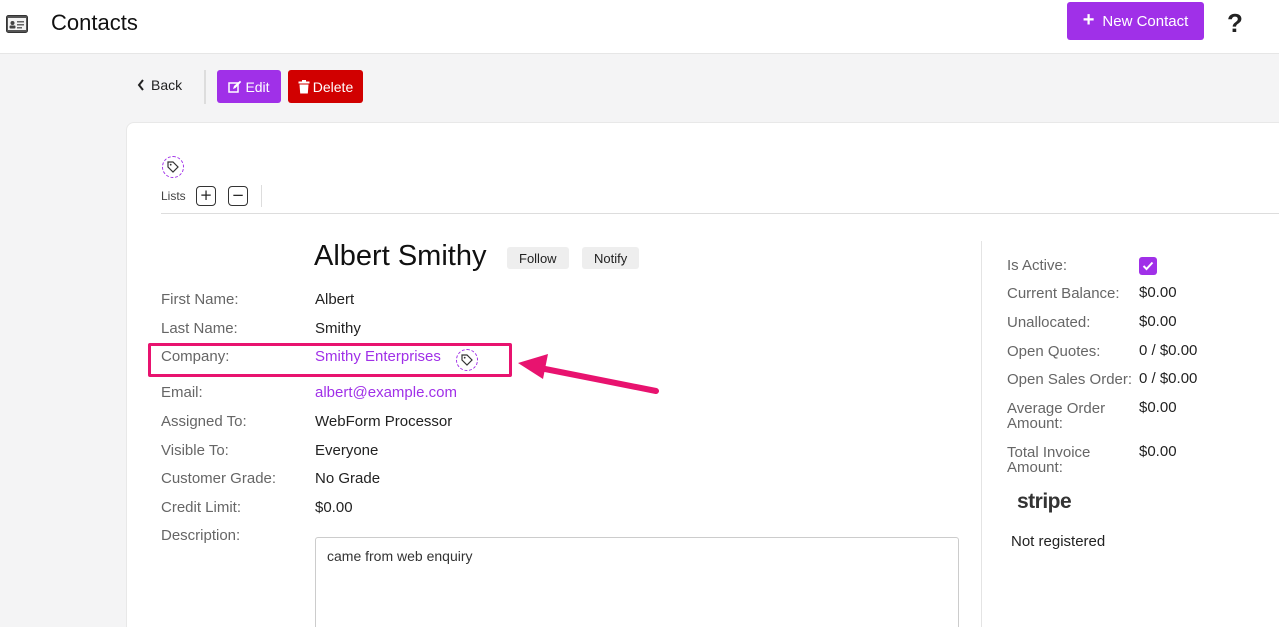 The image size is (1279, 627). I want to click on toolbar-divider, so click(205, 87).